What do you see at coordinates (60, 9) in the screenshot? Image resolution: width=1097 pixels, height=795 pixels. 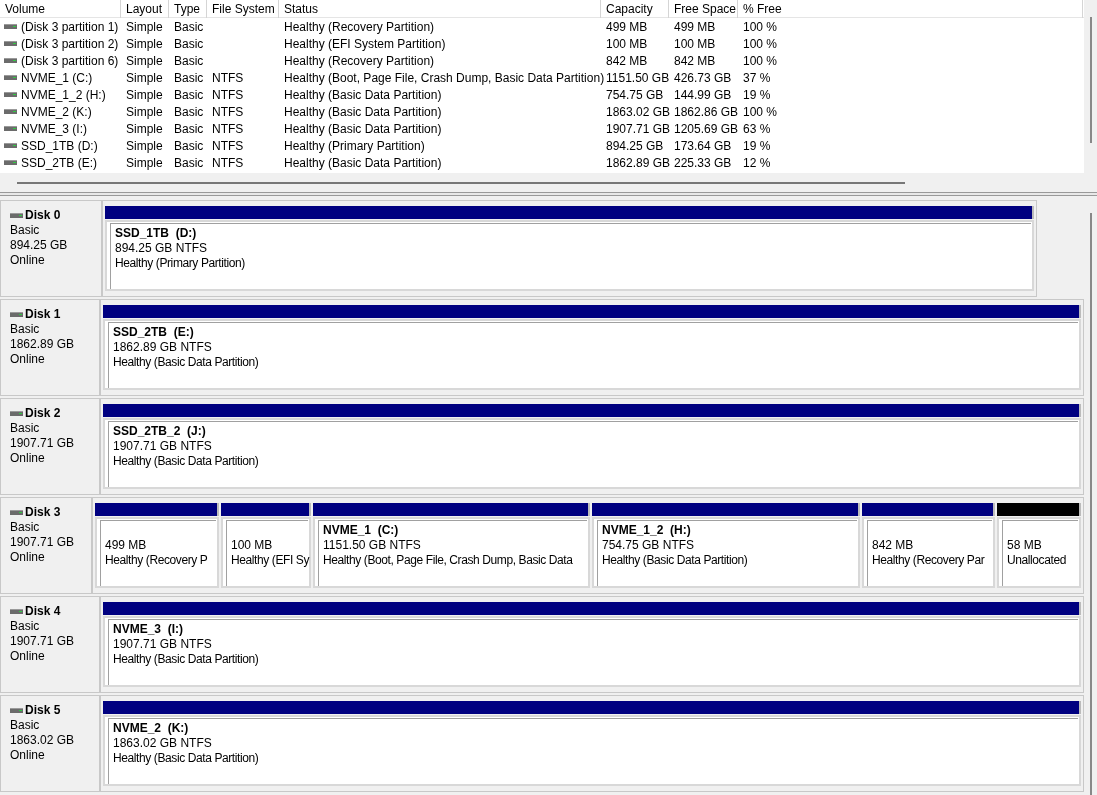 I see `column-header: Volume` at bounding box center [60, 9].